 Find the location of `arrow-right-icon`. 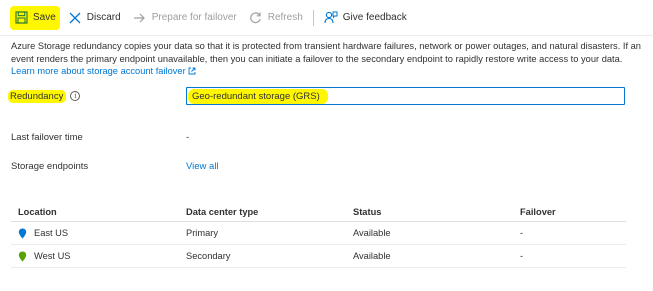

arrow-right-icon is located at coordinates (140, 18).